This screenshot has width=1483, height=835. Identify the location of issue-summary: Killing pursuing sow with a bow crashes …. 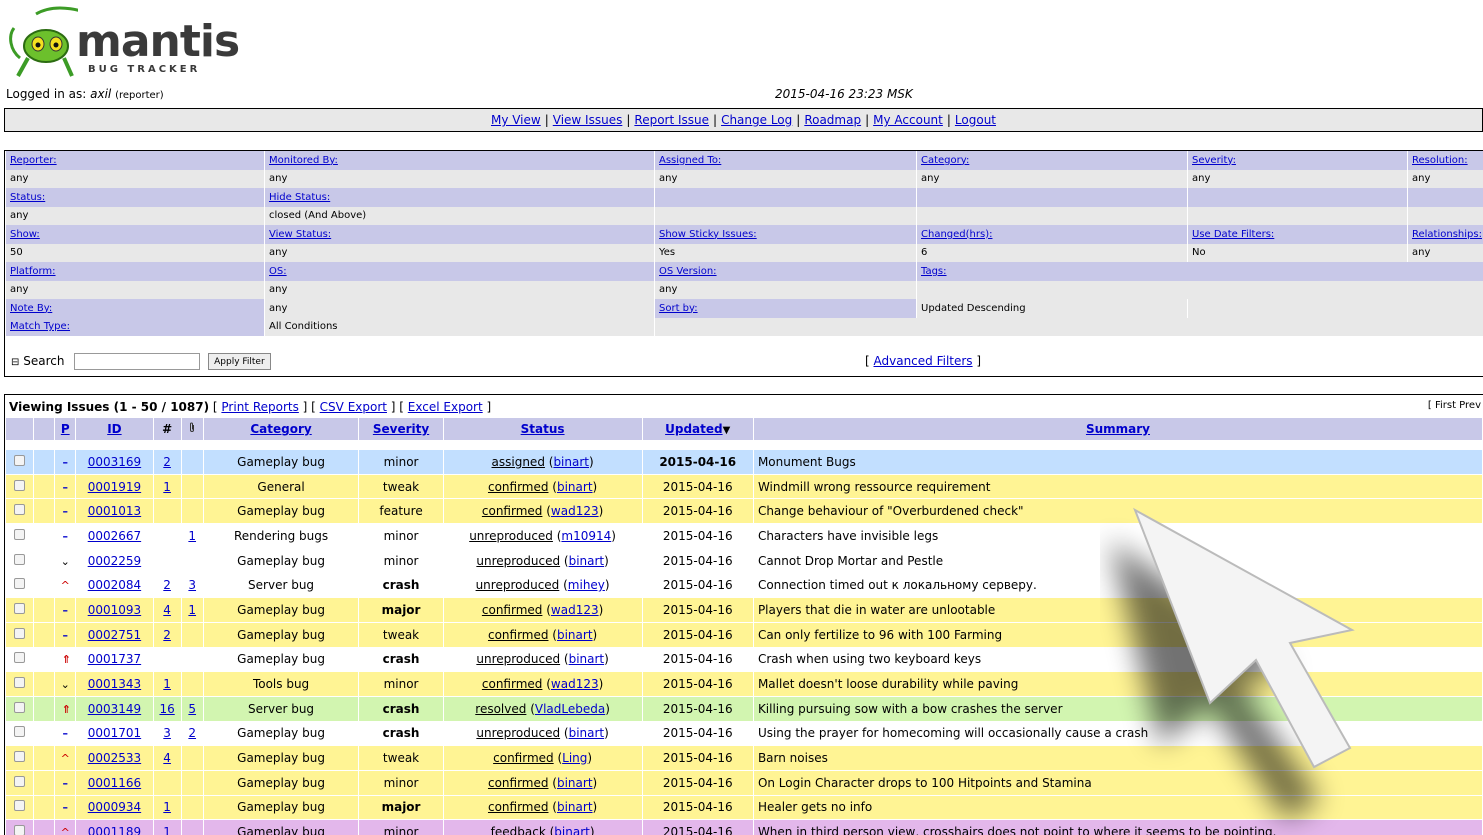
(1117, 708).